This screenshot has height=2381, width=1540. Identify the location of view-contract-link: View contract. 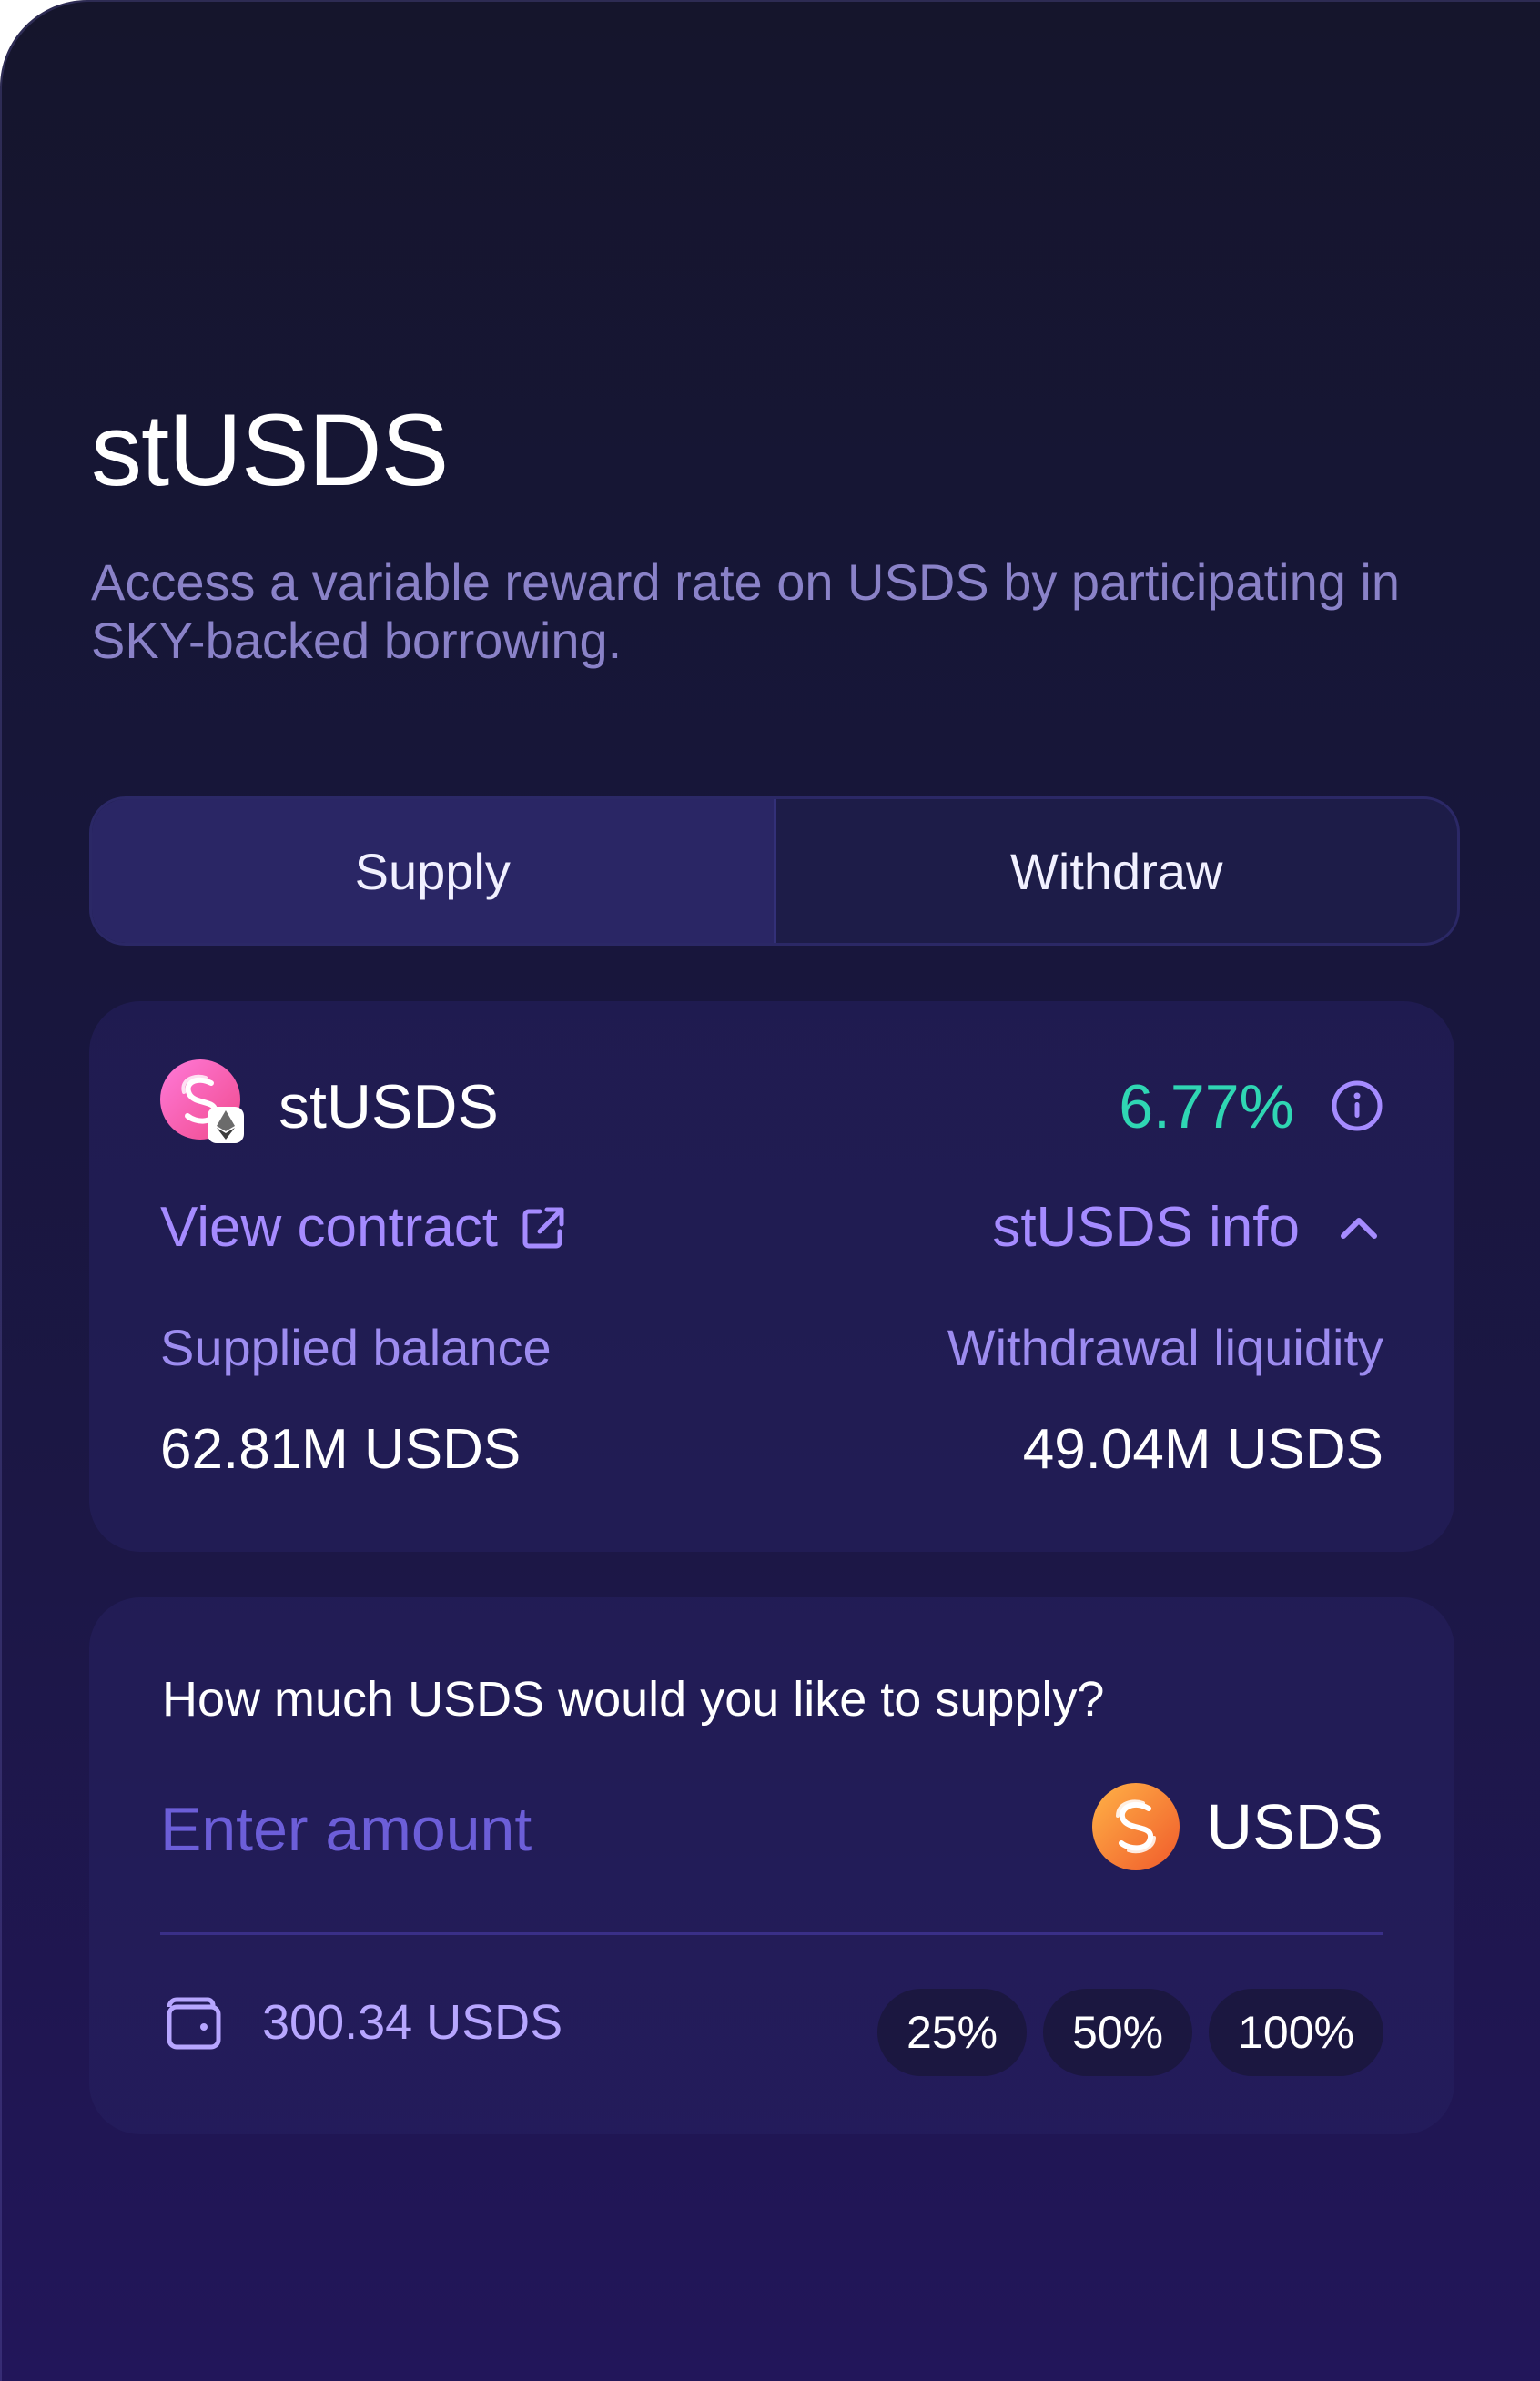
(364, 1227).